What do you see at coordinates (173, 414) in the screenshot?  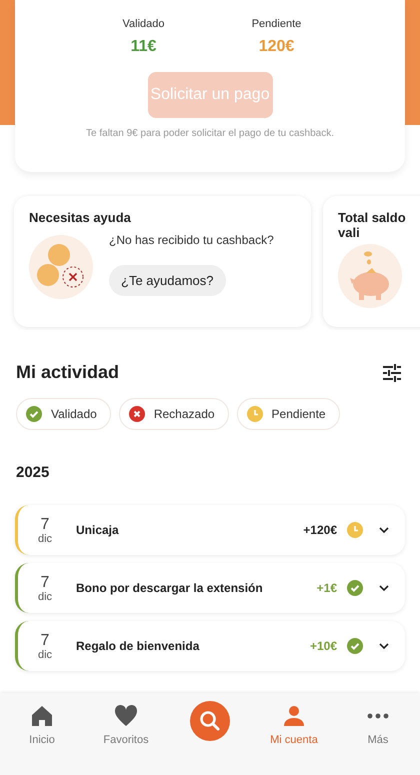 I see `filter-chip: Rechazado` at bounding box center [173, 414].